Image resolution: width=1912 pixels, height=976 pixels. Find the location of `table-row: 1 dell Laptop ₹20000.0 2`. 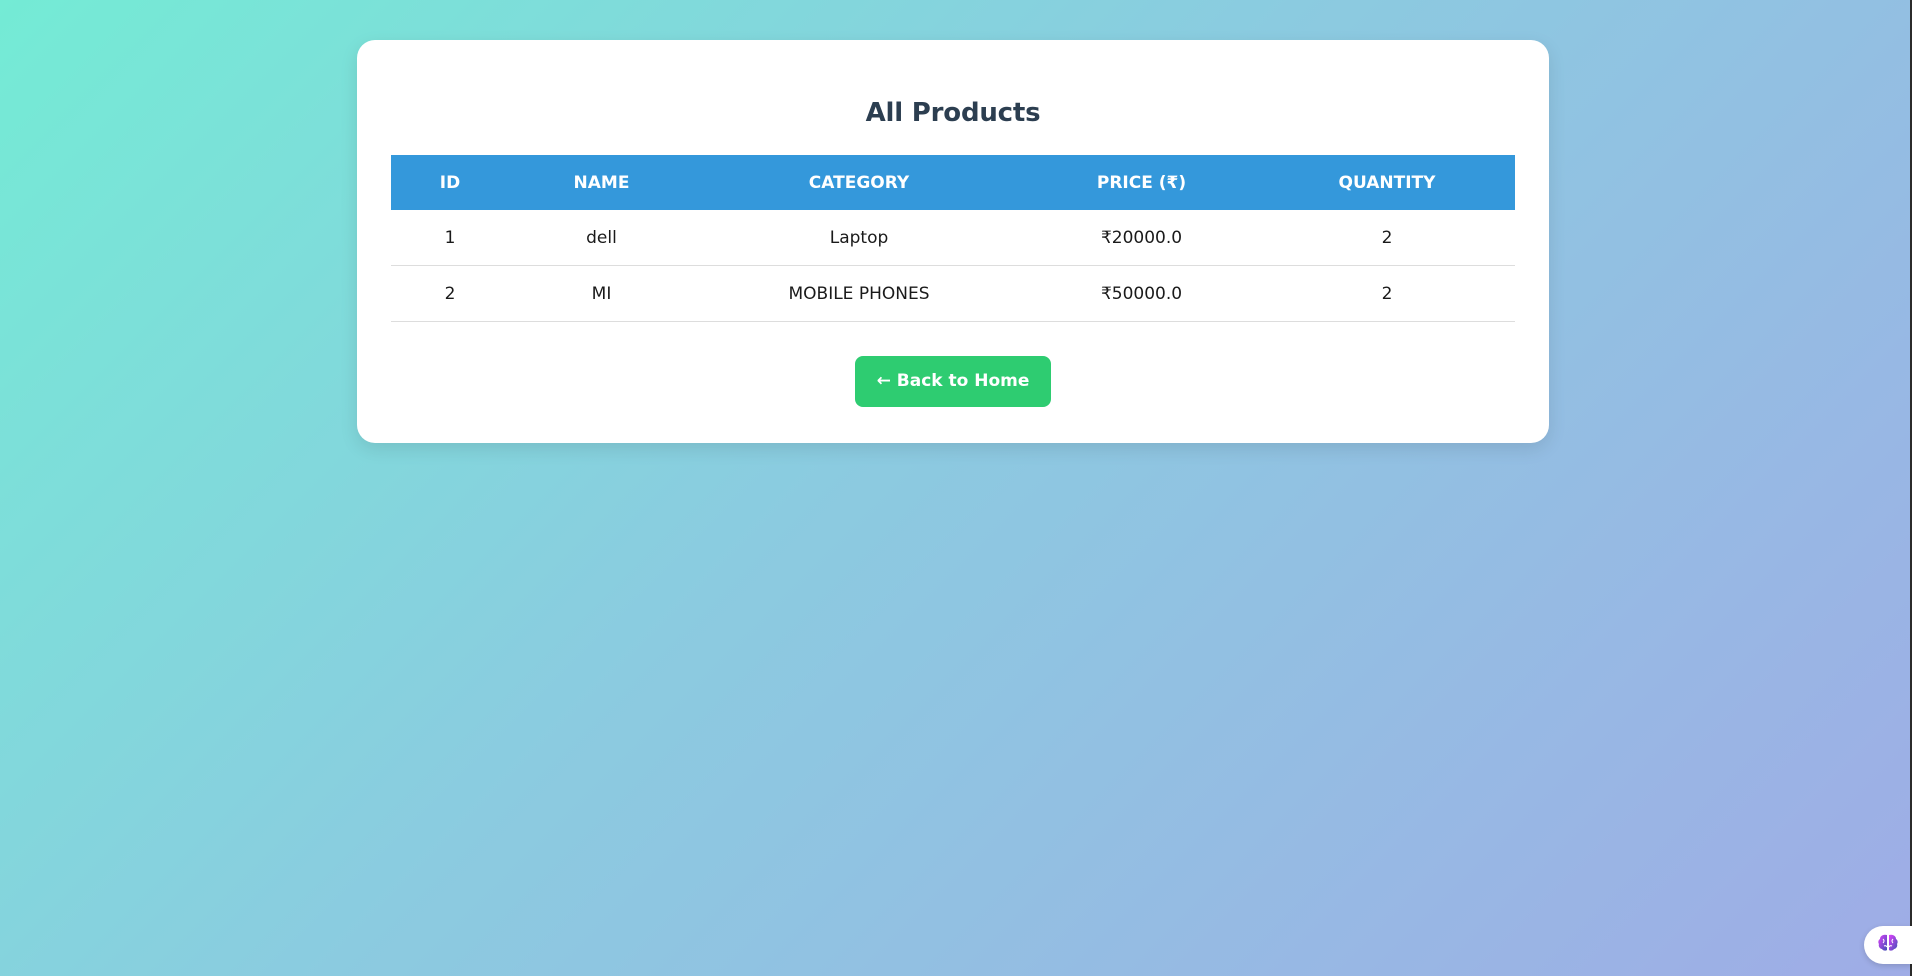

table-row: 1 dell Laptop ₹20000.0 2 is located at coordinates (953, 238).